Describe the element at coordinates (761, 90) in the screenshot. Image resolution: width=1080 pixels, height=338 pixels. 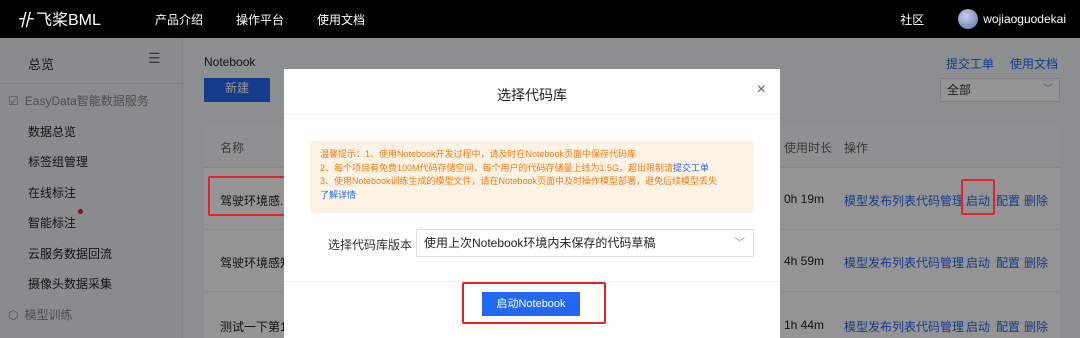
I see `close-icon: ×` at that location.